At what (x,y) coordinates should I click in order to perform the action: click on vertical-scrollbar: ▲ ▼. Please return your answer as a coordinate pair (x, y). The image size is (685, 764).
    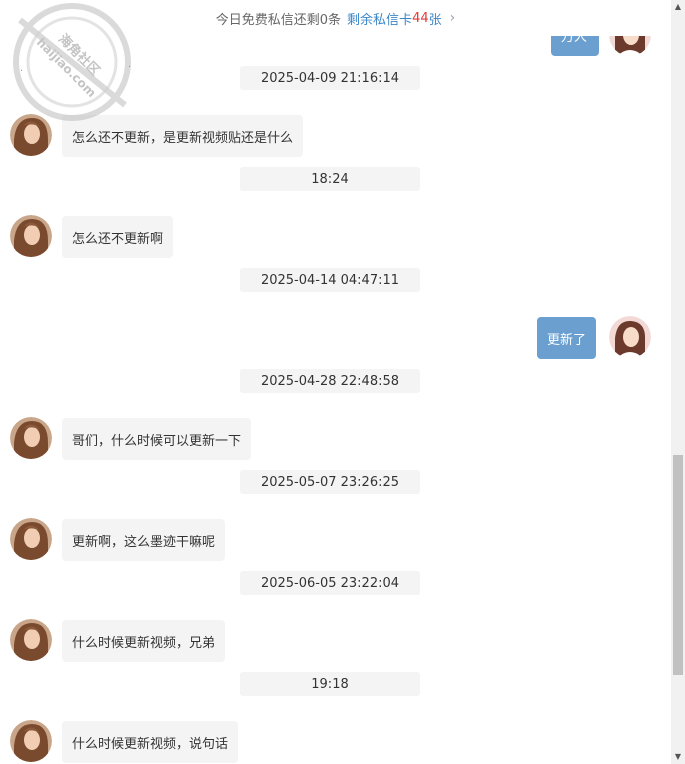
    Looking at the image, I should click on (678, 382).